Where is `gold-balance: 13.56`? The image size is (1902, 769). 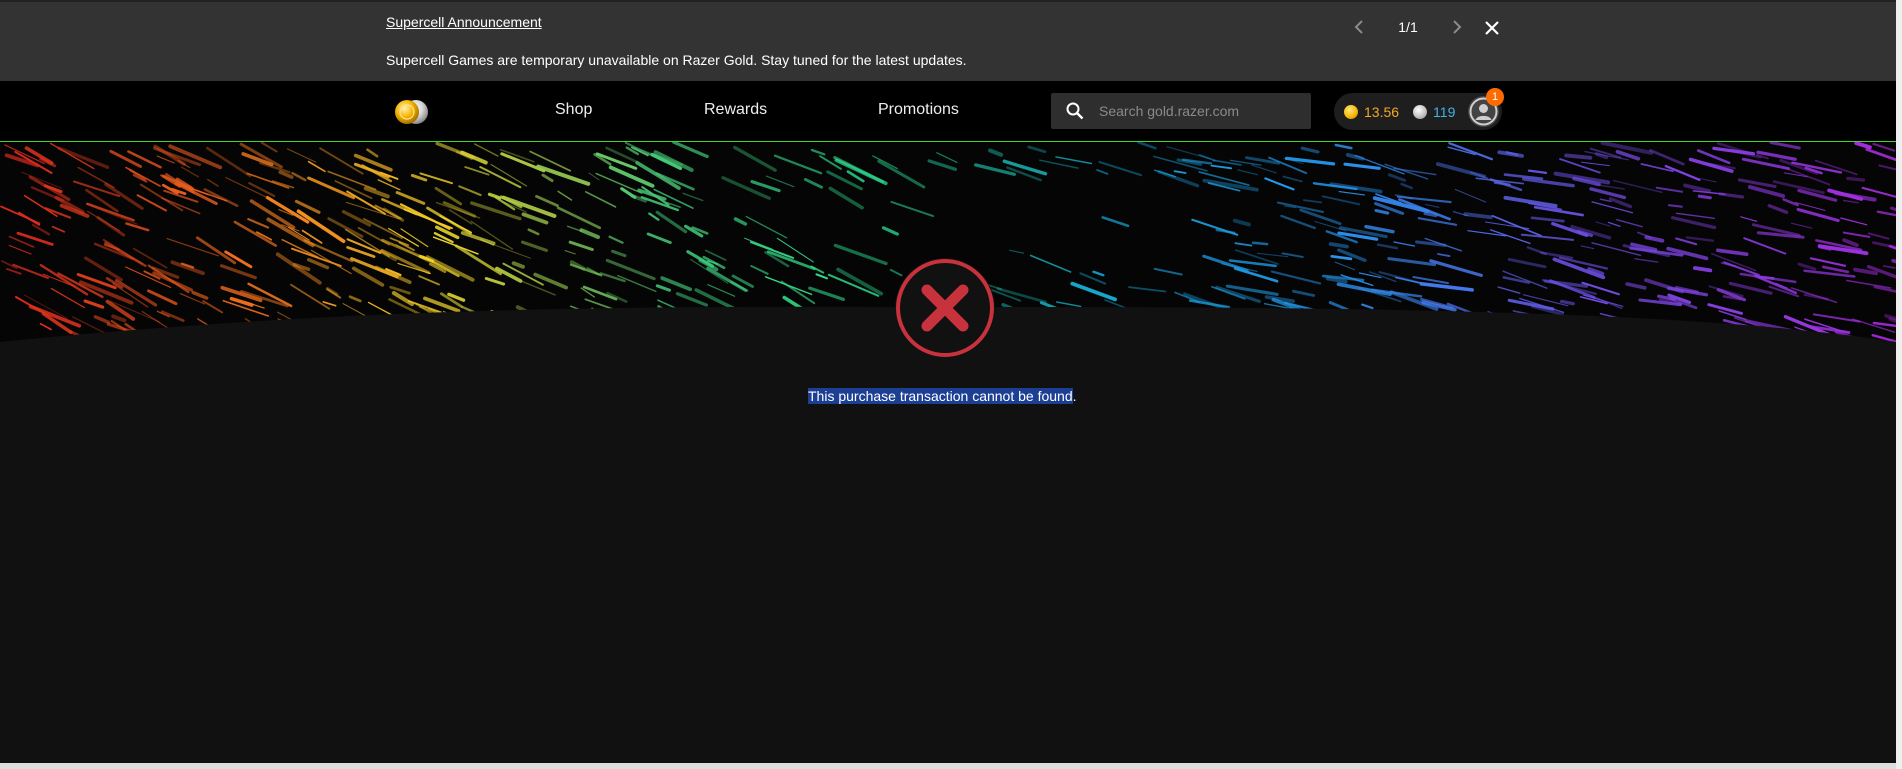 gold-balance: 13.56 is located at coordinates (1382, 111).